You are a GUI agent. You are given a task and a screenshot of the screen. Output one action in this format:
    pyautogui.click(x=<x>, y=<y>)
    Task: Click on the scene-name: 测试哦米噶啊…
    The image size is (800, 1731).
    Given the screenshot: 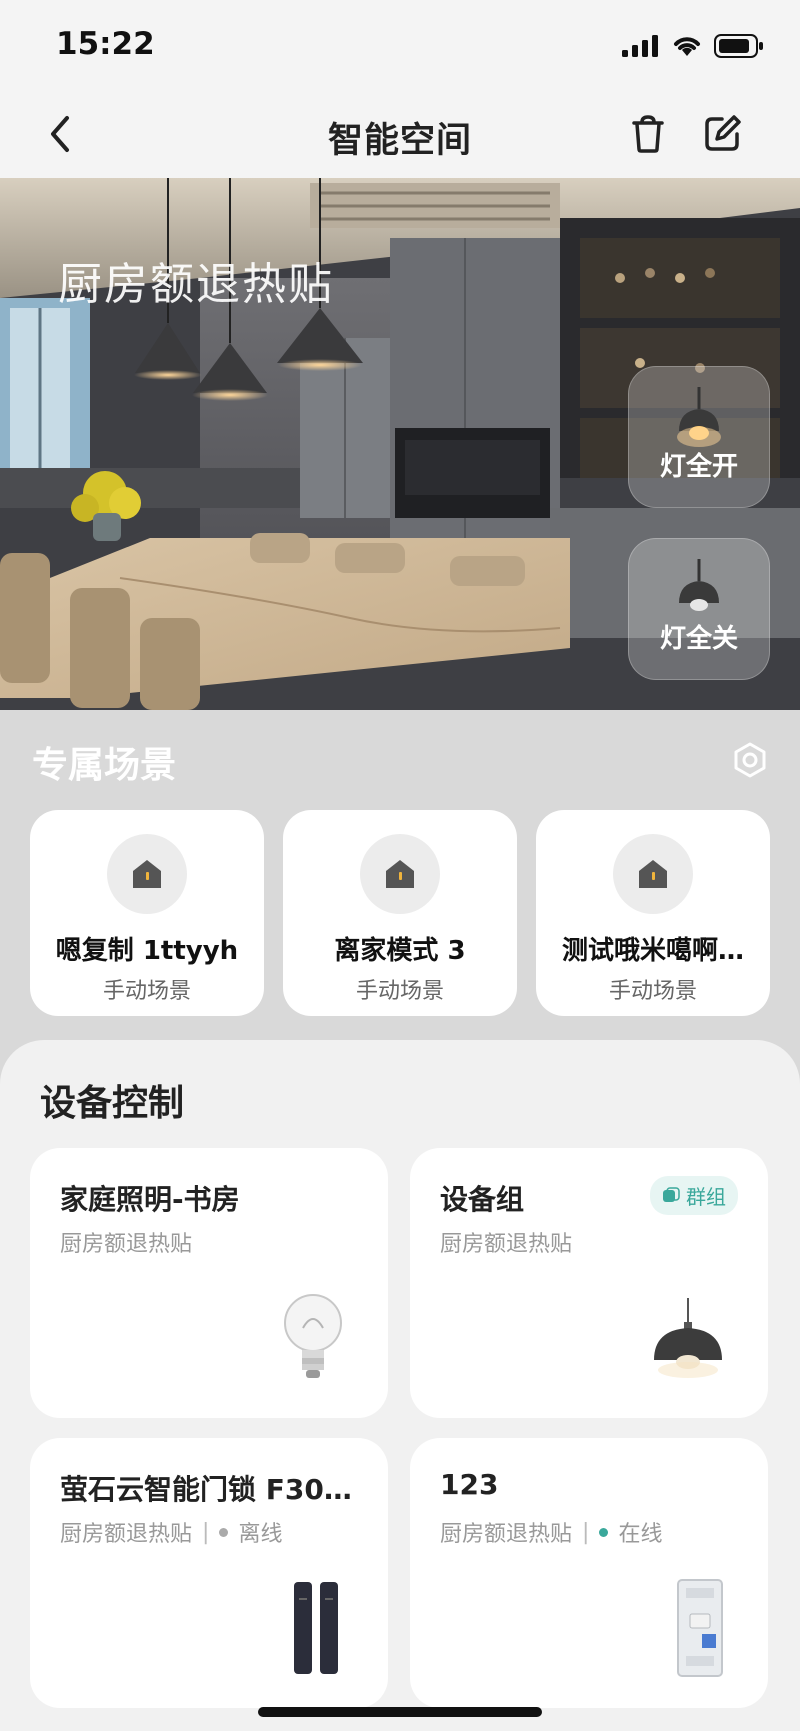 What is the action you would take?
    pyautogui.click(x=652, y=951)
    